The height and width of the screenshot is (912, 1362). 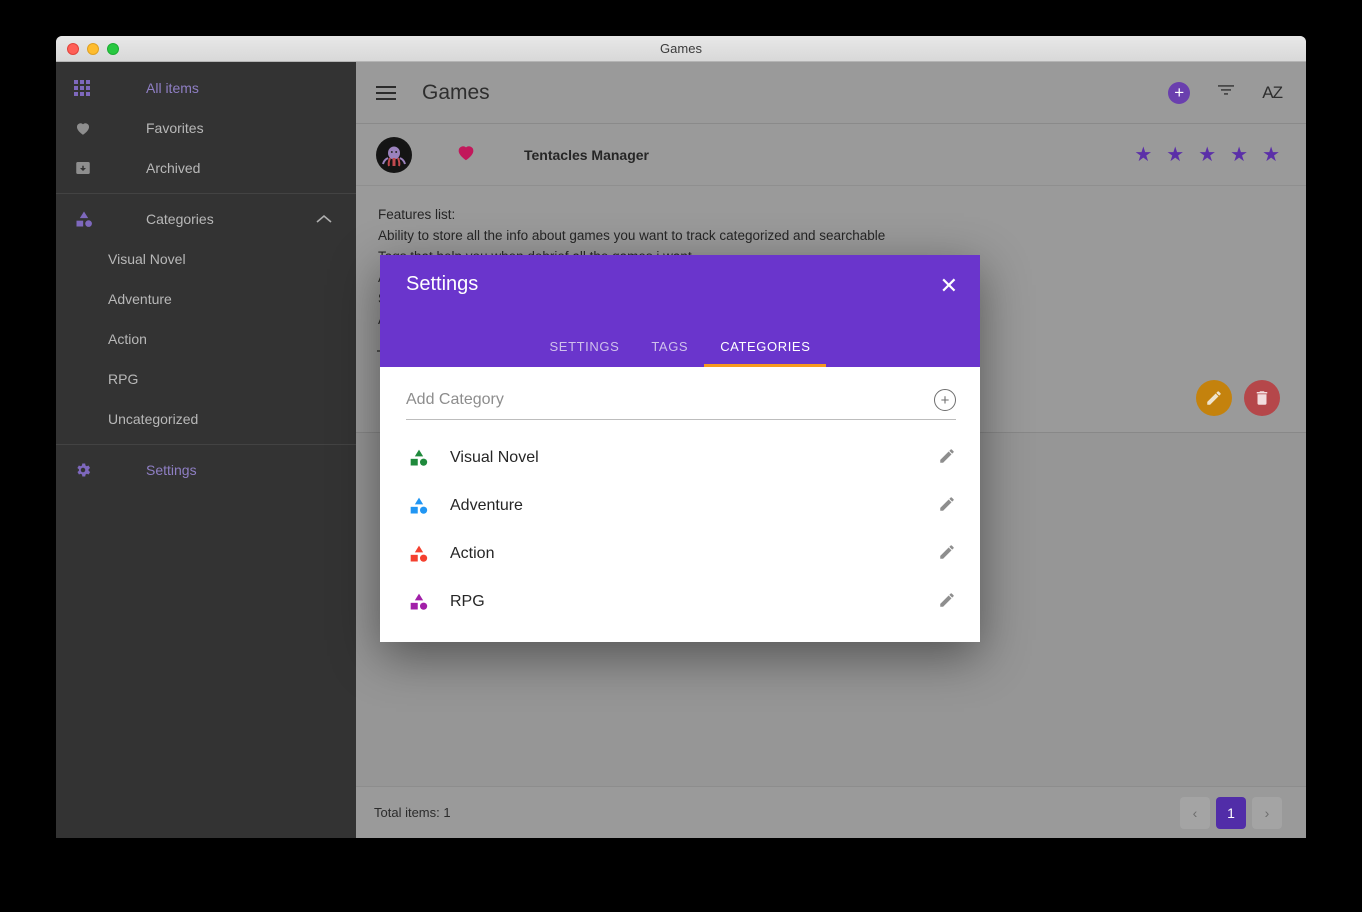 What do you see at coordinates (123, 379) in the screenshot?
I see `sidebar-subitem-label: RPG` at bounding box center [123, 379].